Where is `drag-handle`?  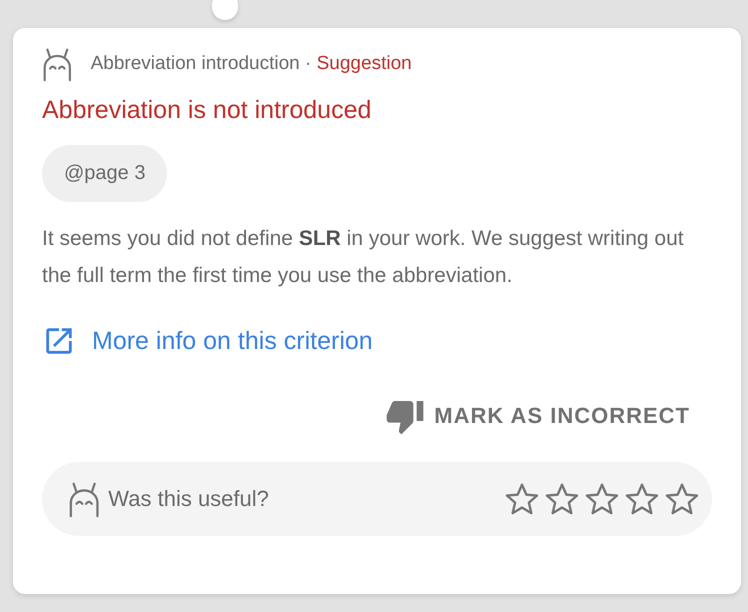 drag-handle is located at coordinates (225, 10).